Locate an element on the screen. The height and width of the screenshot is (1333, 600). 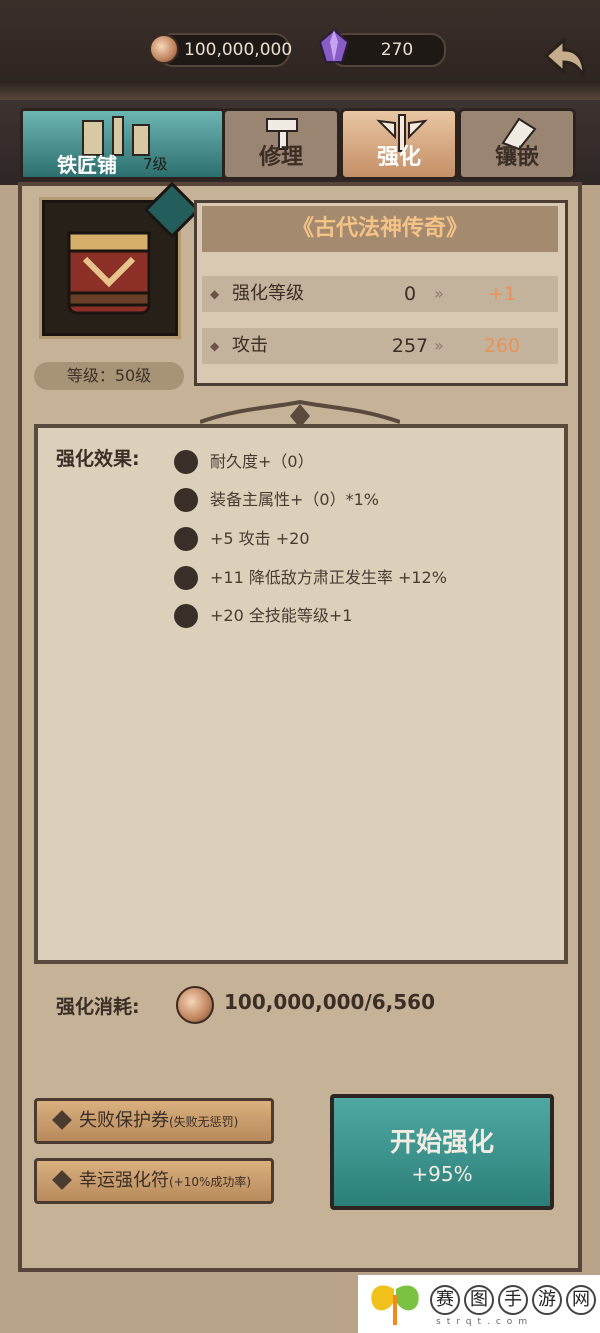
item-name: 《古代法神传奇》 is located at coordinates (380, 229).